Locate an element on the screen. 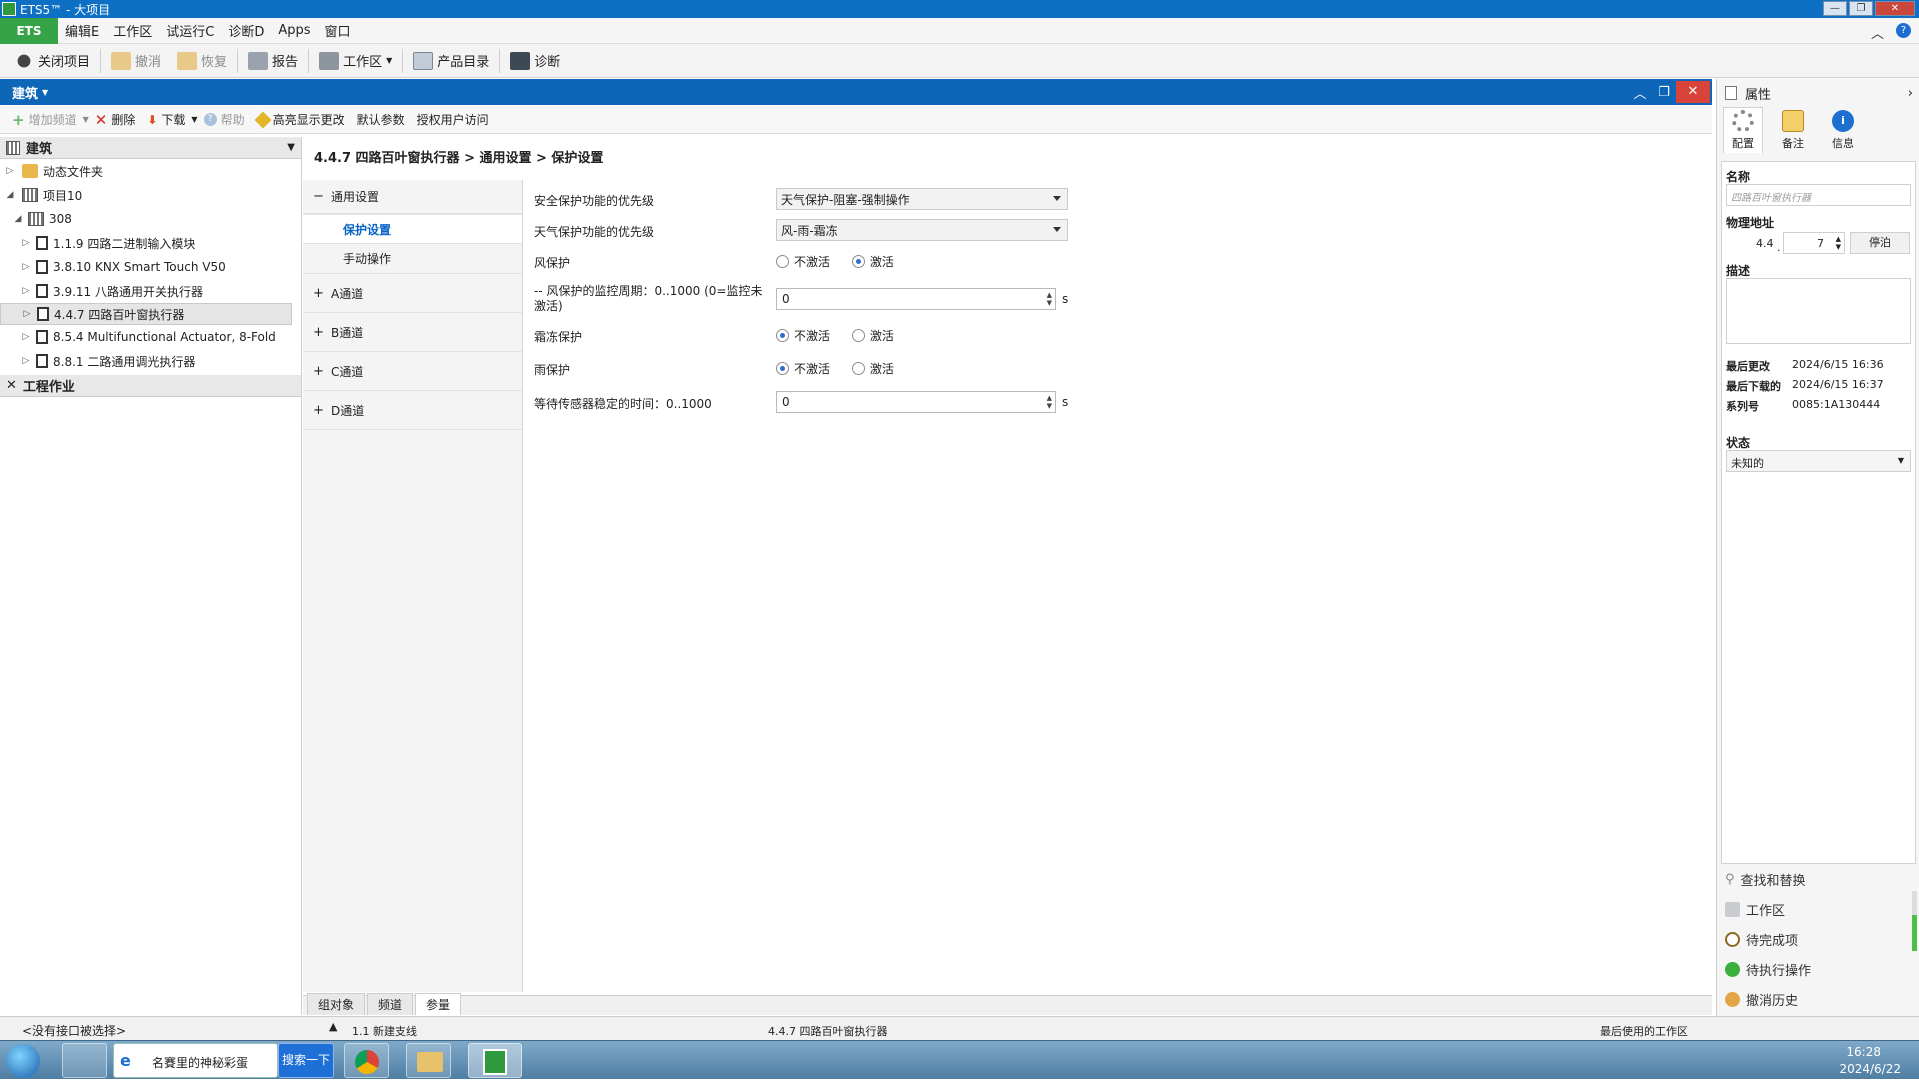 The image size is (1919, 1080). catalog-button: 产品目录 is located at coordinates (451, 61).